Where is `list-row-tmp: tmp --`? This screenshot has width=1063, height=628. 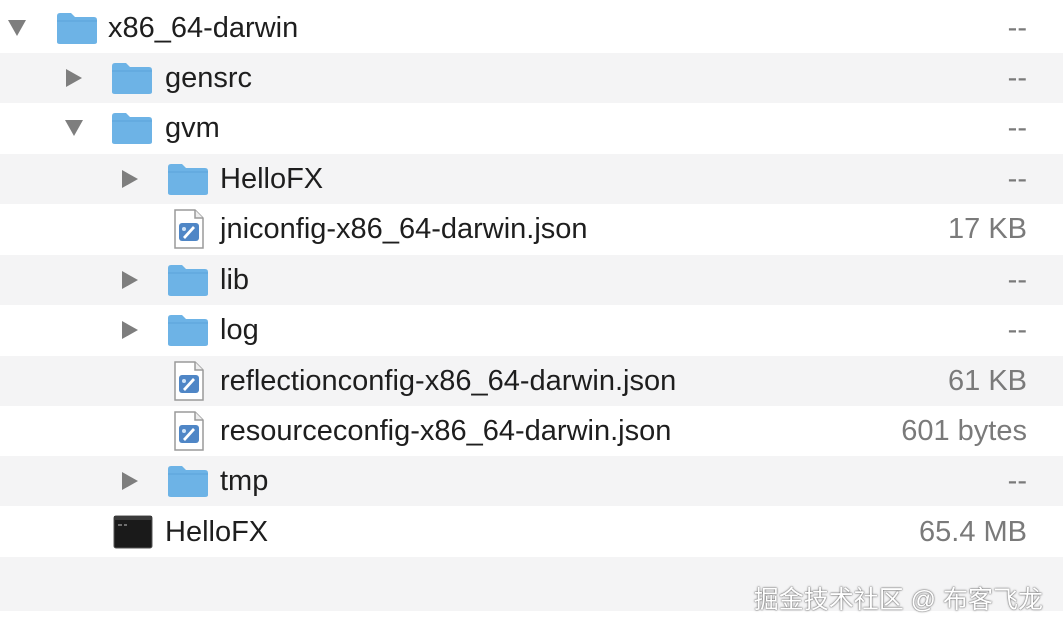 list-row-tmp: tmp -- is located at coordinates (531, 481).